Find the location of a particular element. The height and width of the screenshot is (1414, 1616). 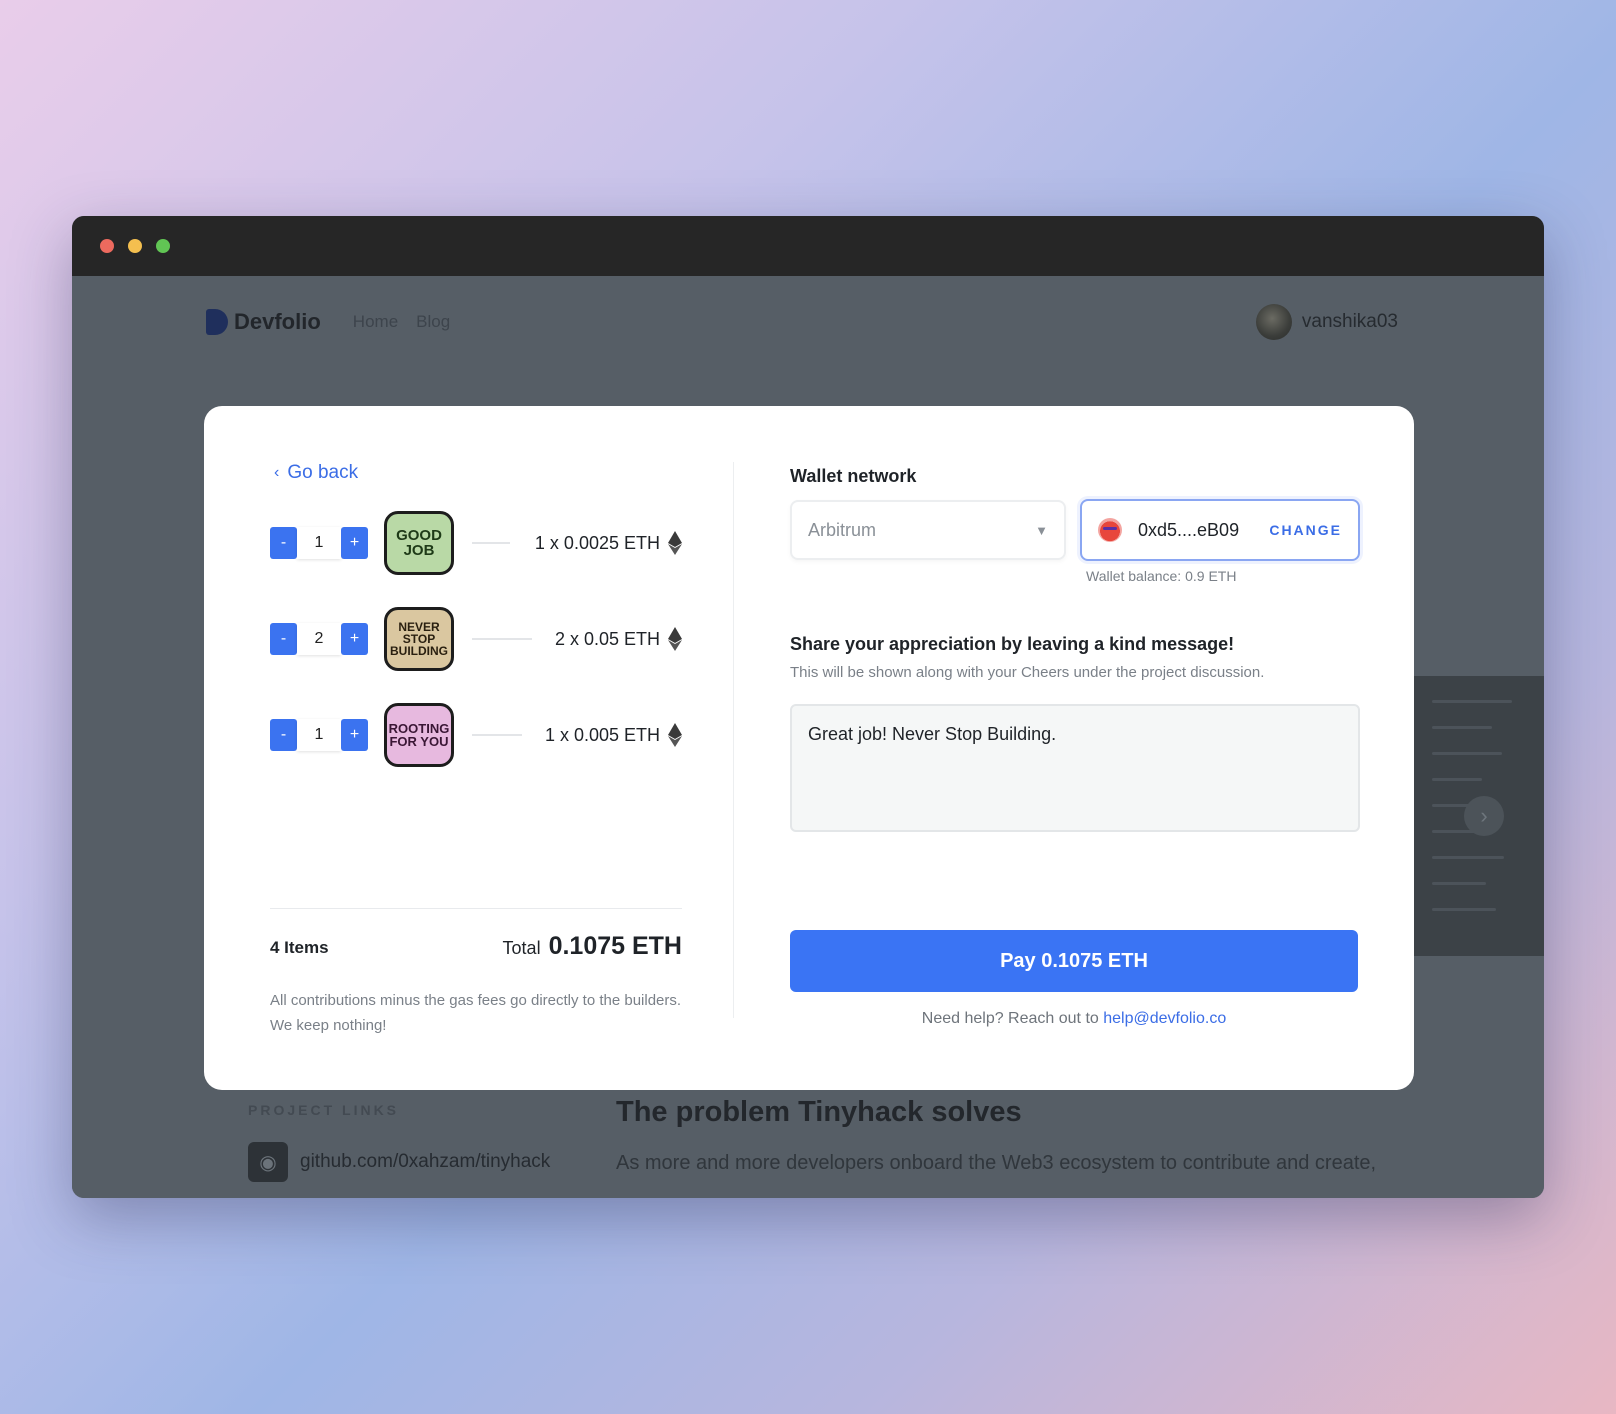

connected-wallet: 0xd5....eB09 CHANGE is located at coordinates (1220, 530).